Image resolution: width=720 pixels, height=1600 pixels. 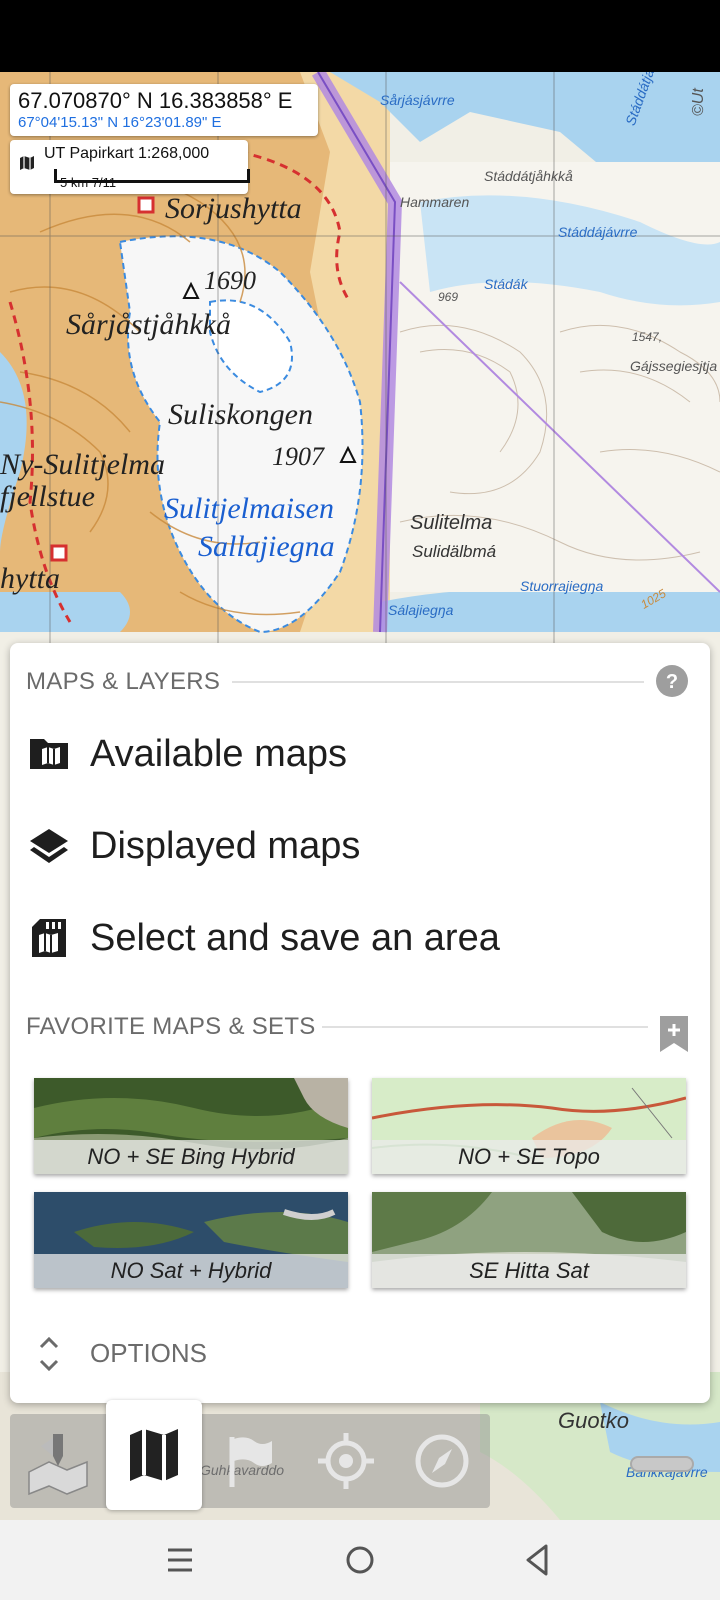 I want to click on help-icon: ?, so click(x=672, y=681).